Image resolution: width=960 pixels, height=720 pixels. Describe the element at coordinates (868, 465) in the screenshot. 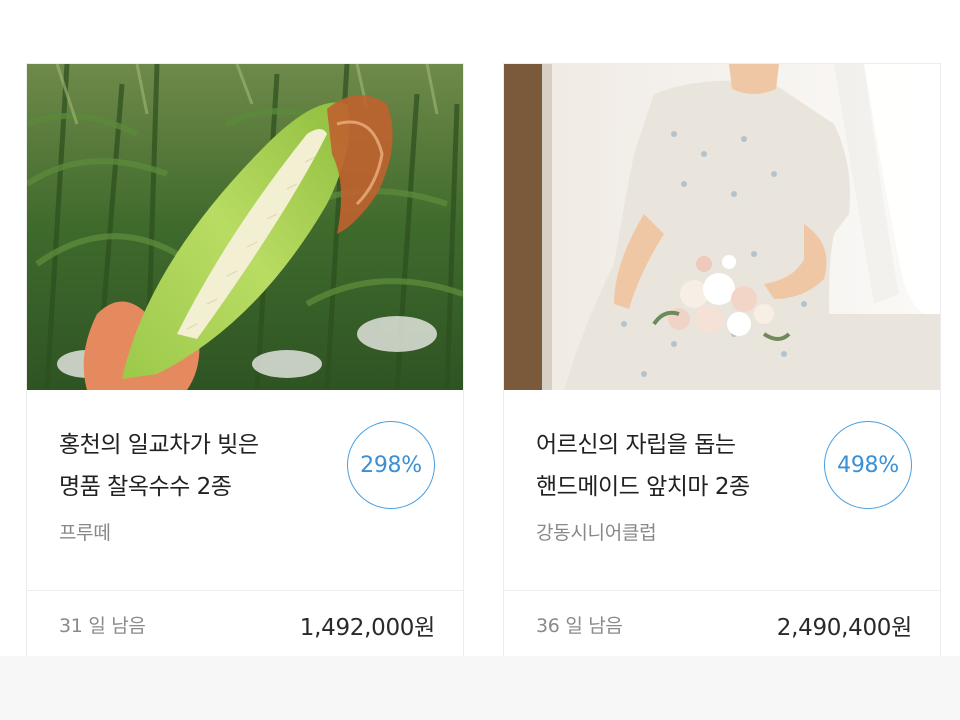

I see `achievement-rate-badge: 498%` at that location.